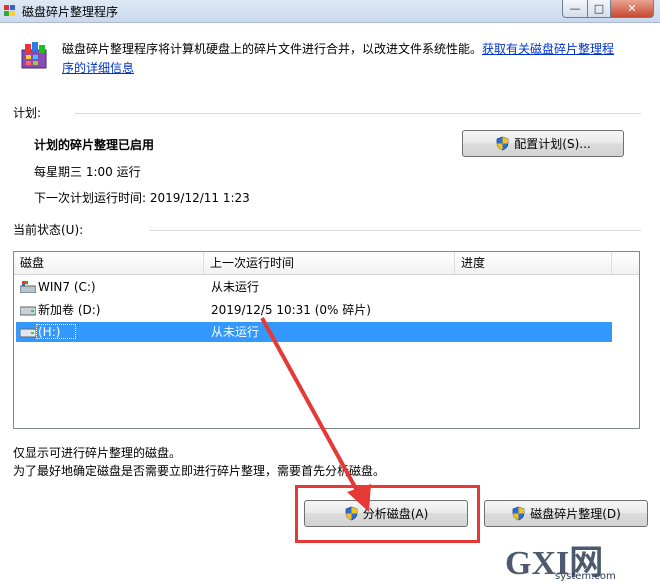 Image resolution: width=660 pixels, height=585 pixels. Describe the element at coordinates (272, 49) in the screenshot. I see `intro-description: 磁盘碎片整理程序将计算机硬盘上的碎片文件进行合并，以改进文件系统性能。` at that location.